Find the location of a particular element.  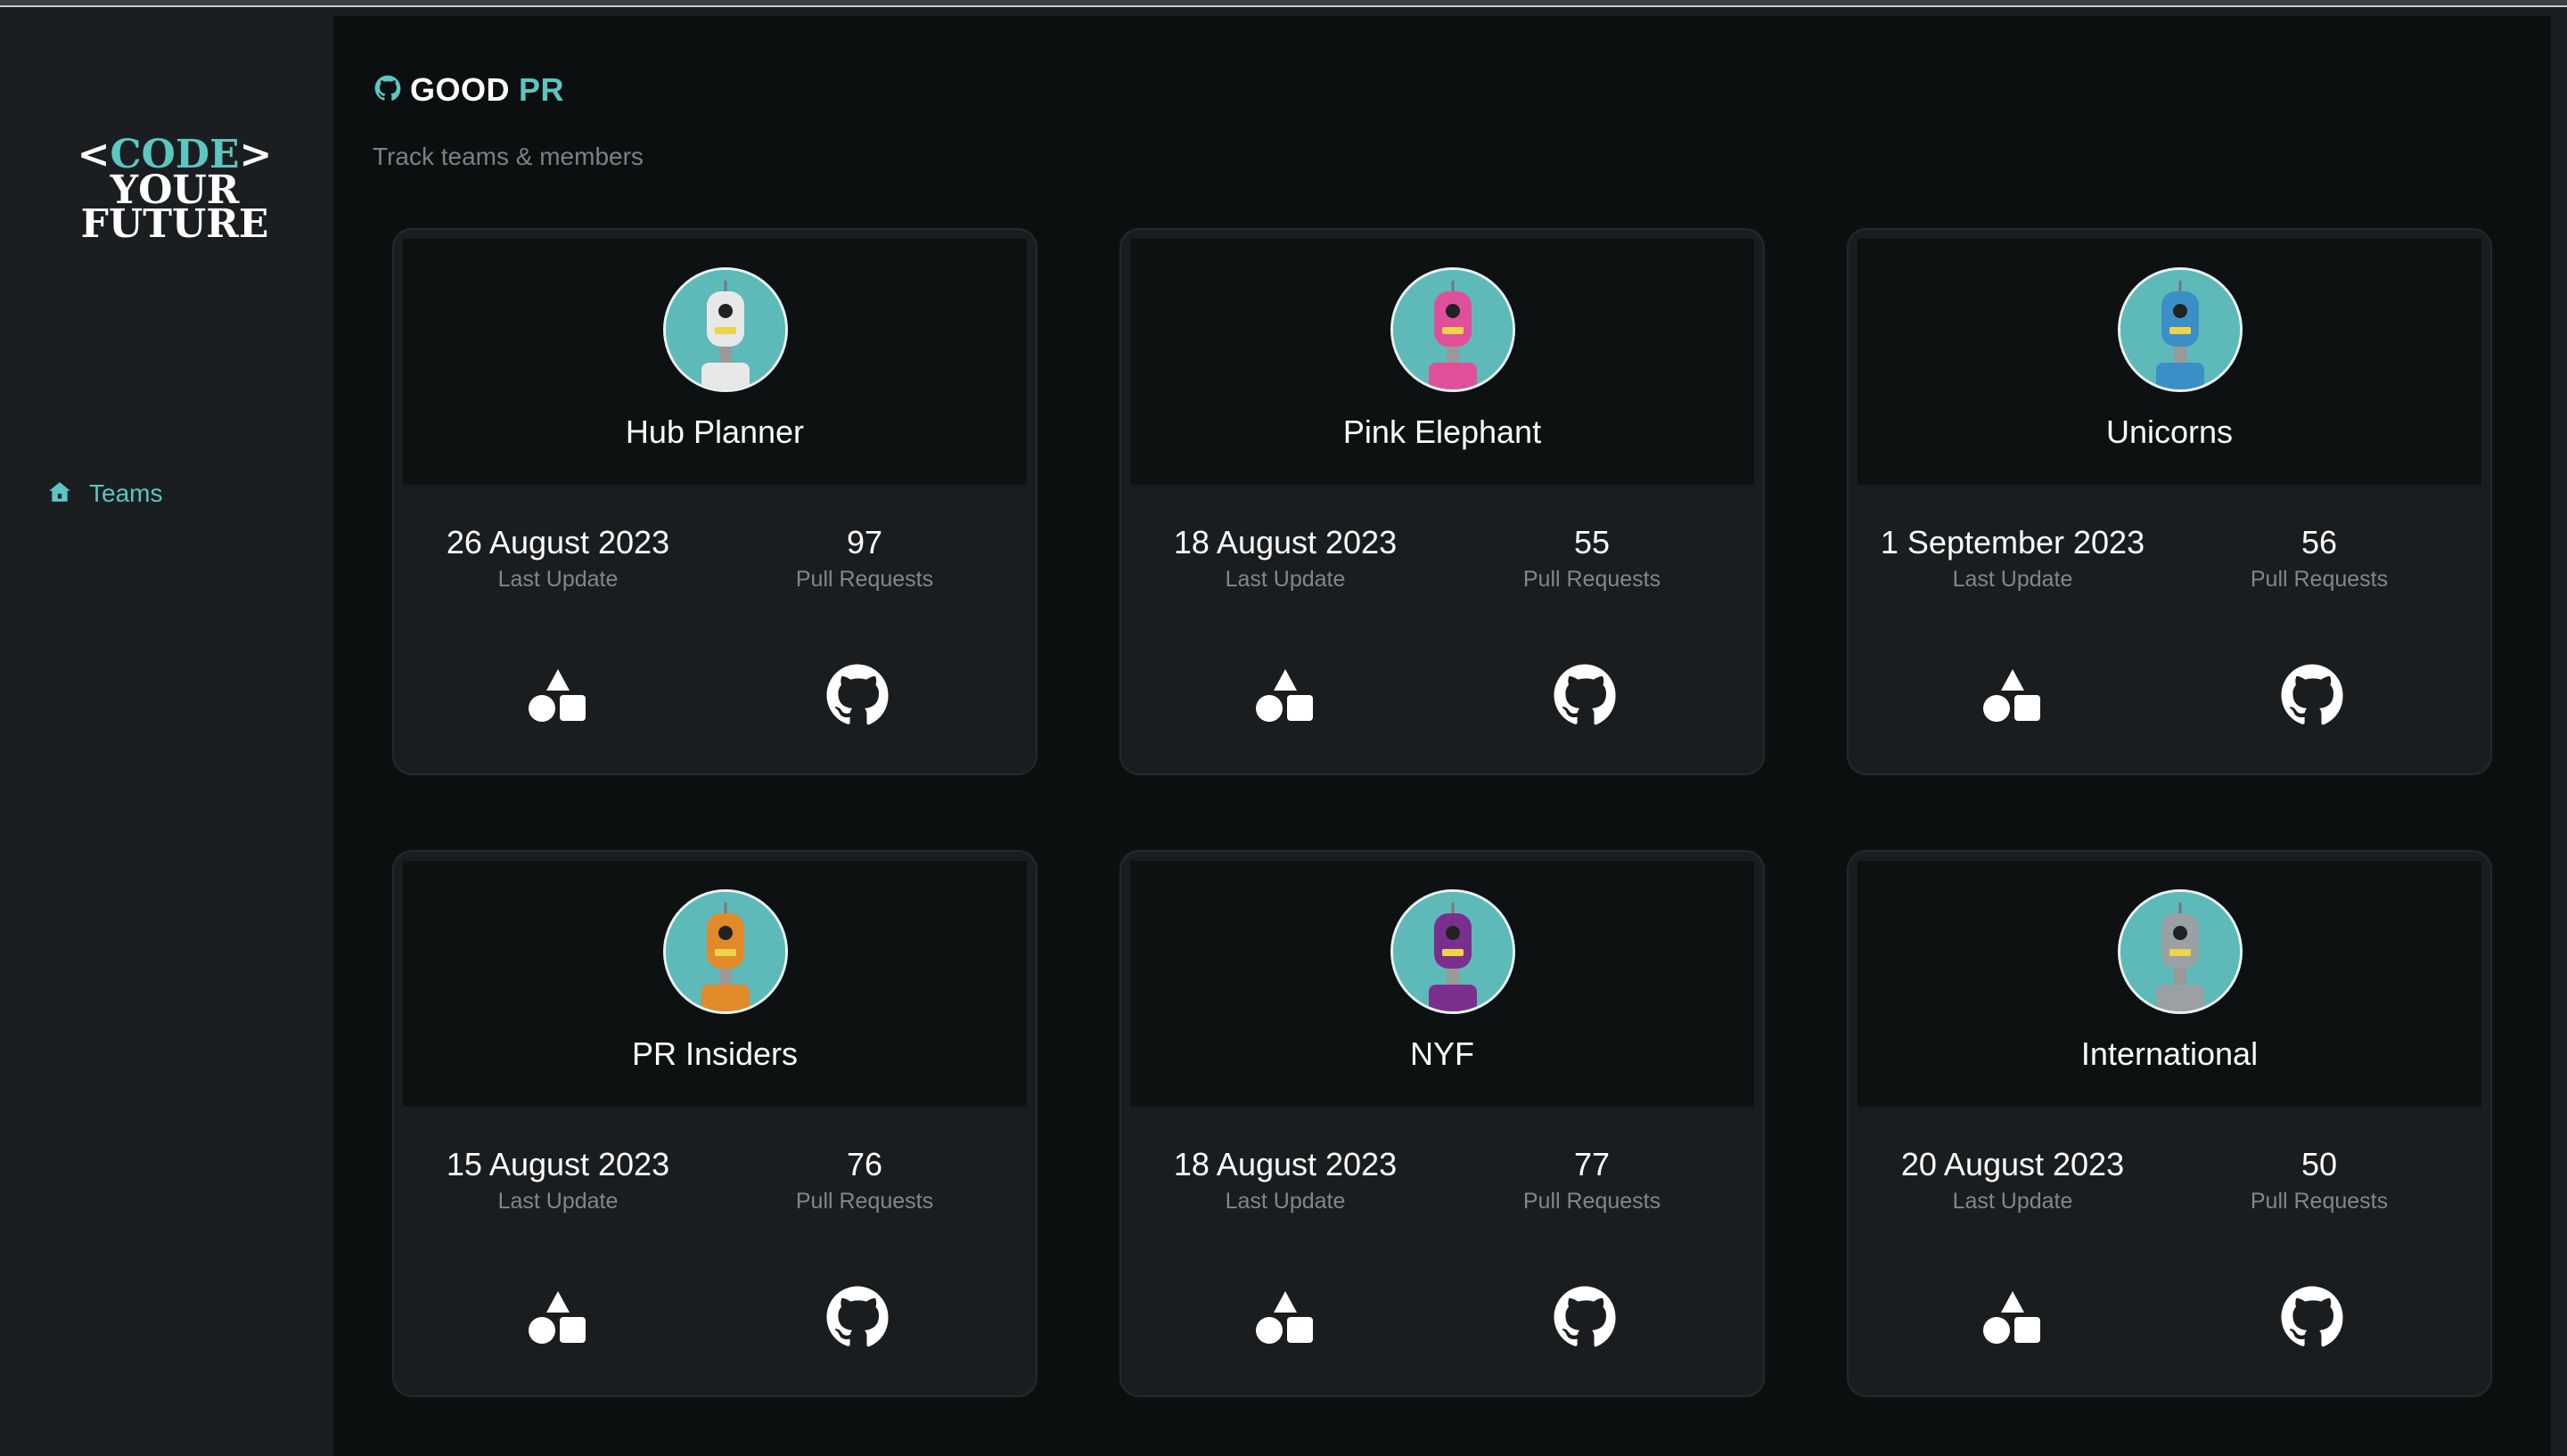

brand-good-text: GOOD is located at coordinates (461, 89).